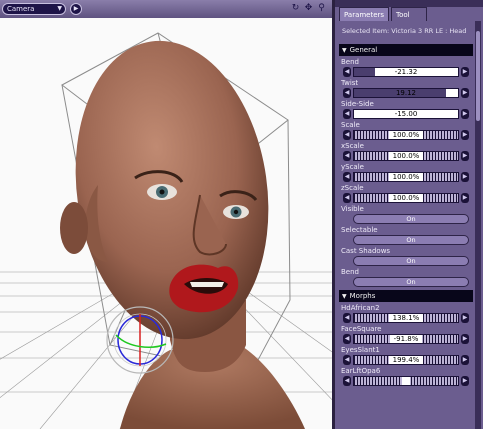  I want to click on parameter-label: EarLftOpa6, so click(361, 371).